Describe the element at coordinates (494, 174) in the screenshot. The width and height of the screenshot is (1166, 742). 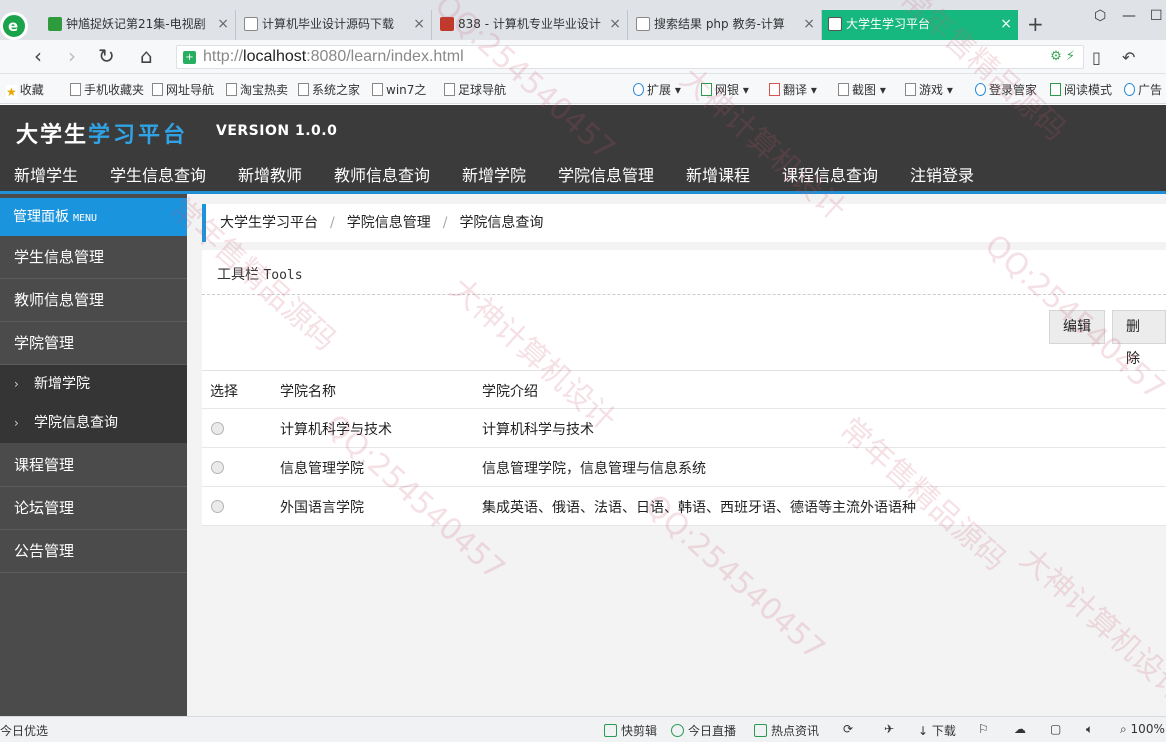
I see `nav-add-college: 新增学院` at that location.